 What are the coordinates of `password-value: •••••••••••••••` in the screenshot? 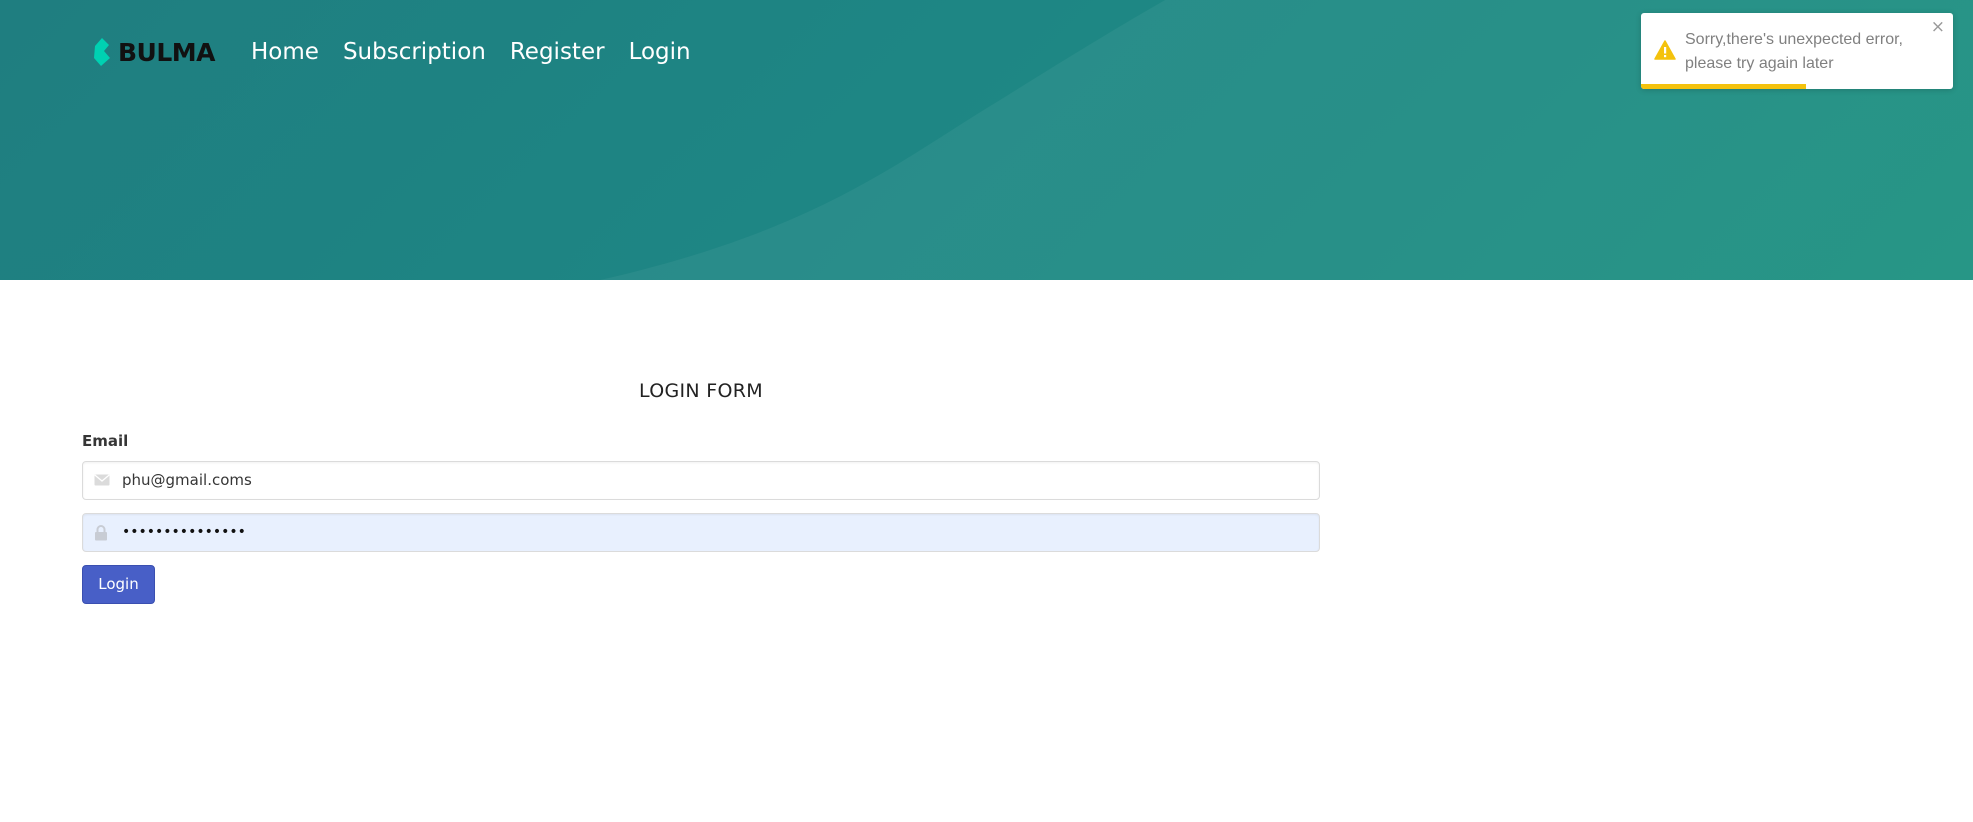 It's located at (184, 532).